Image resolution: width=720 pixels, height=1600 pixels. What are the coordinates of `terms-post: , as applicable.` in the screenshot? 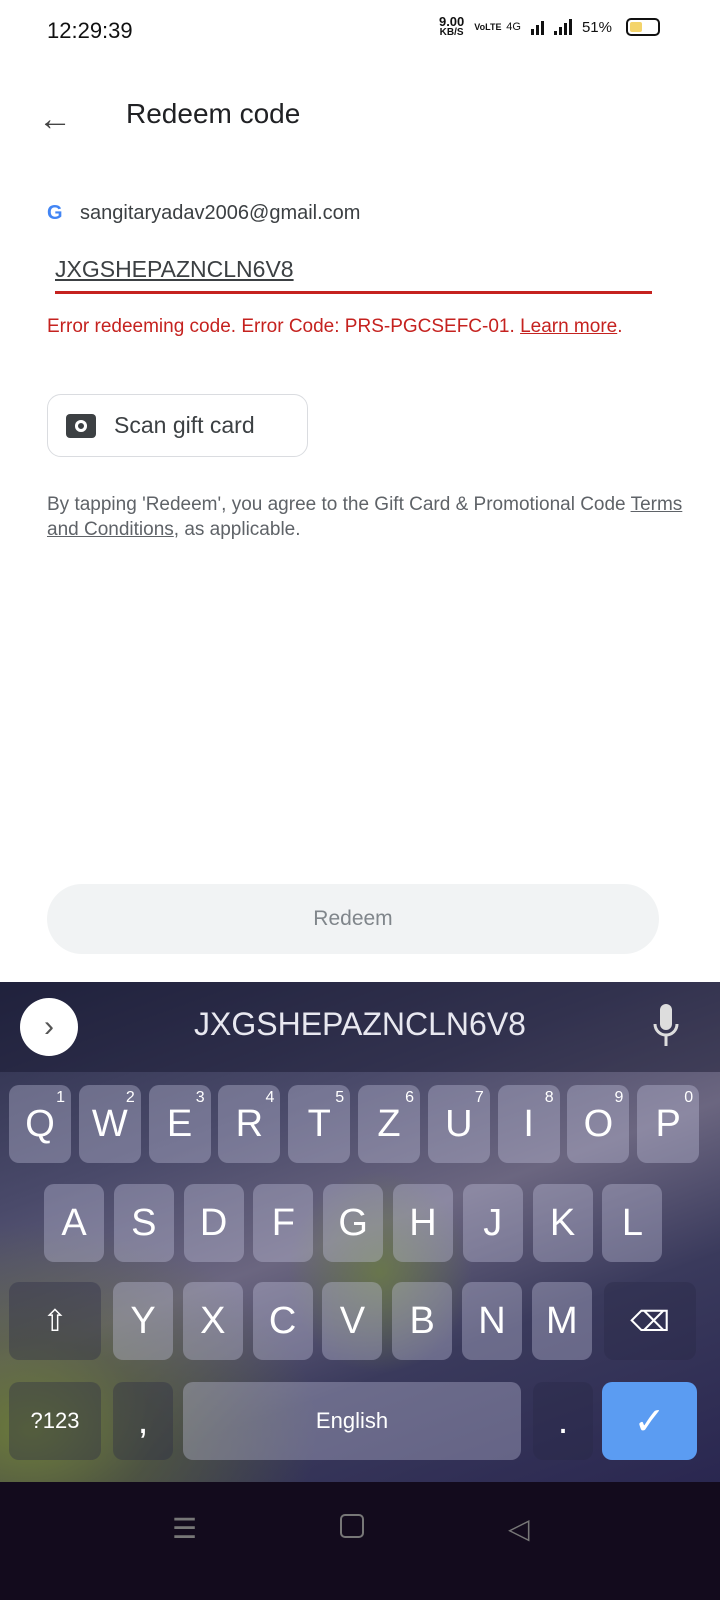 It's located at (237, 529).